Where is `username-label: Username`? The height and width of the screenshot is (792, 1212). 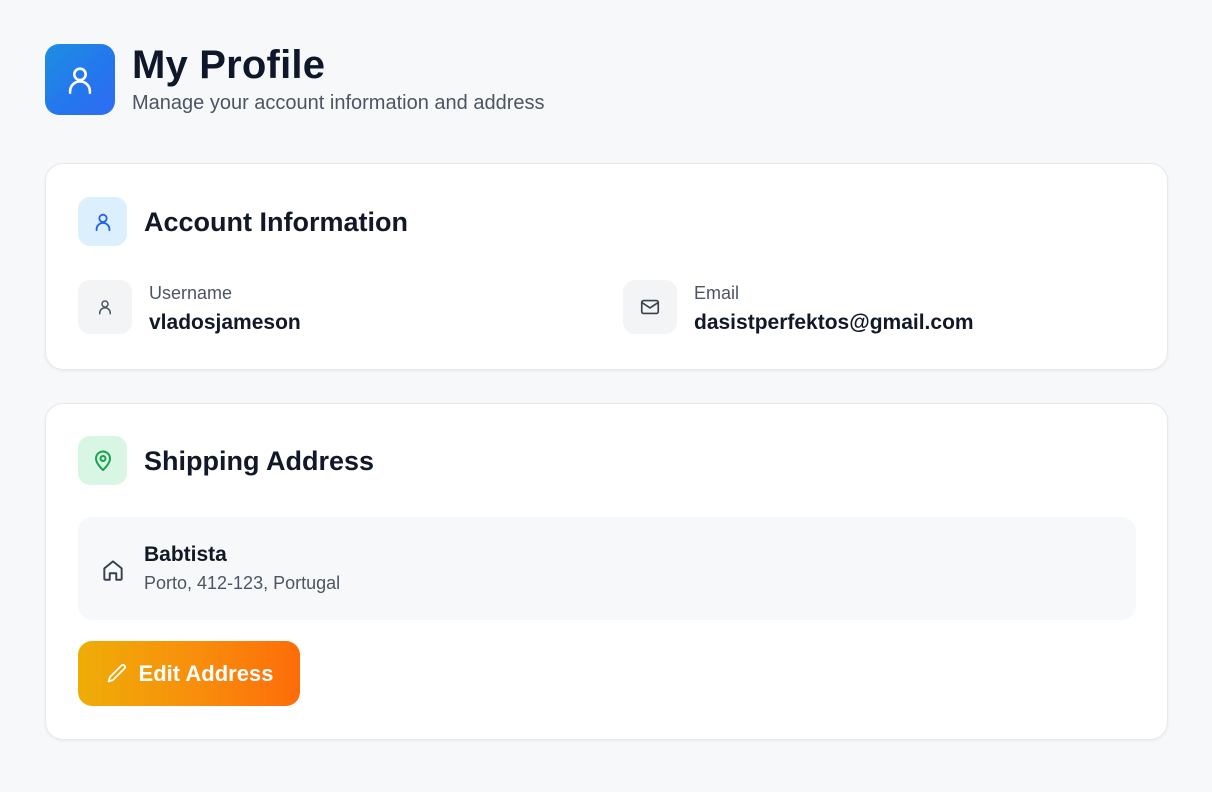
username-label: Username is located at coordinates (191, 293).